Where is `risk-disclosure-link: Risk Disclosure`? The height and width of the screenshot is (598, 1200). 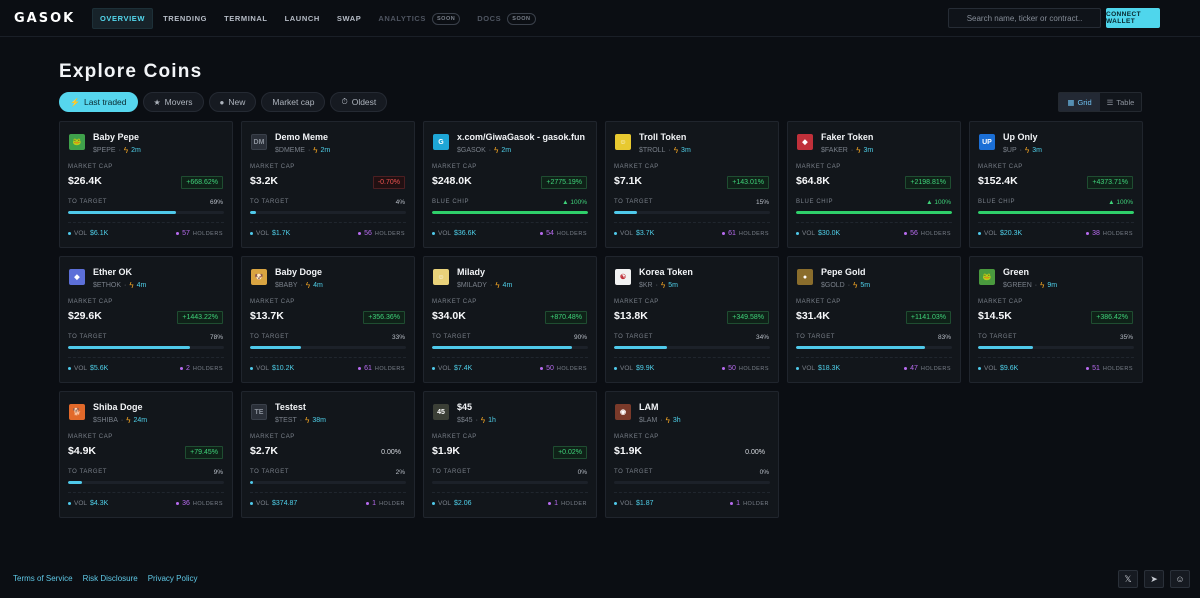
risk-disclosure-link: Risk Disclosure is located at coordinates (110, 578).